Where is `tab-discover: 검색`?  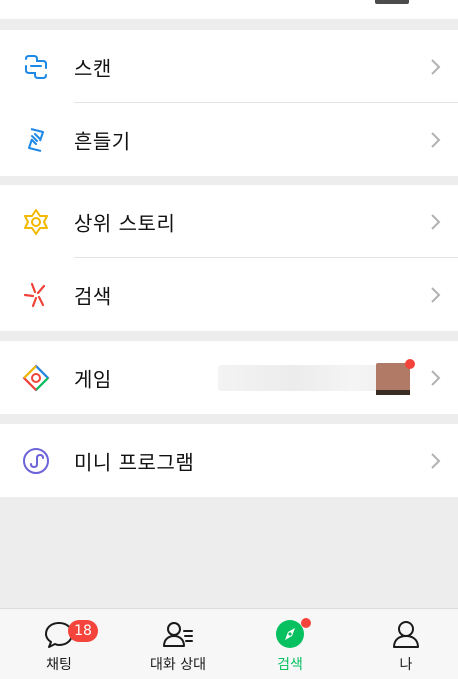 tab-discover: 검색 is located at coordinates (290, 644).